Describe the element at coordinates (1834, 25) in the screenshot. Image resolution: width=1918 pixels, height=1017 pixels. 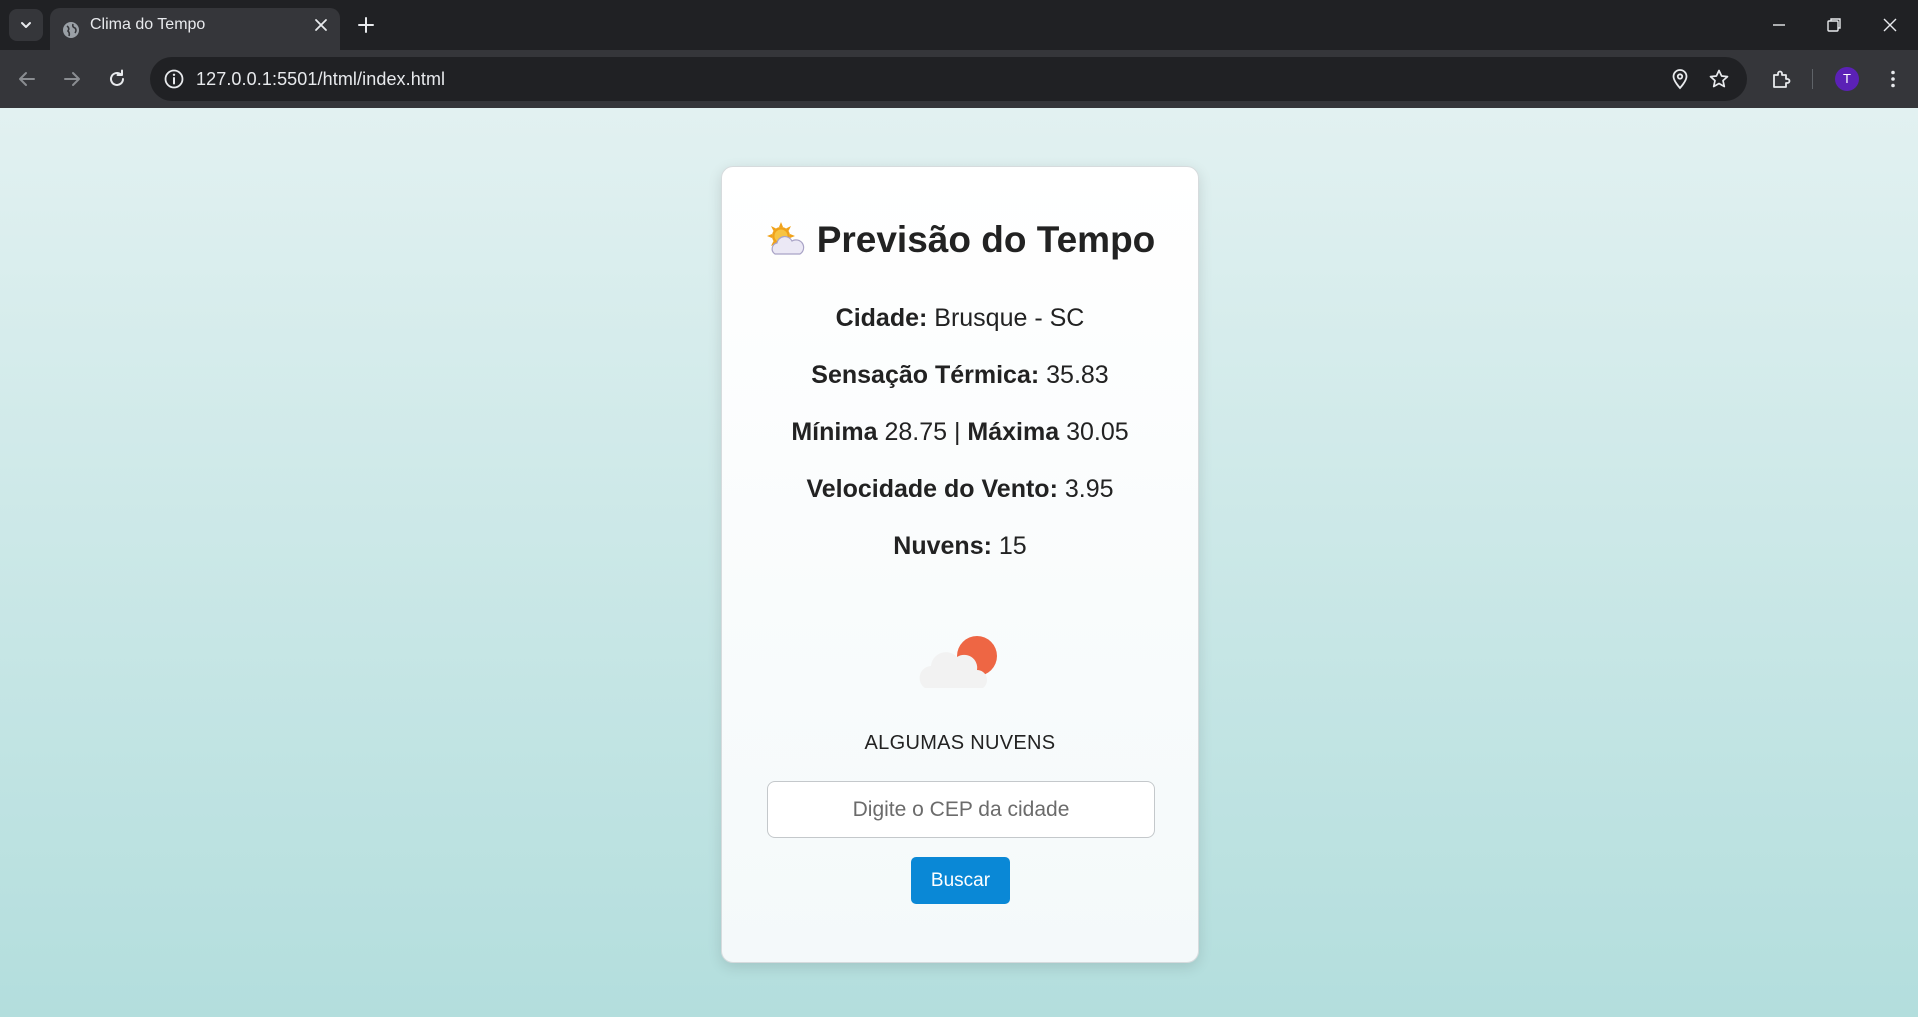
I see `restore-icon` at that location.